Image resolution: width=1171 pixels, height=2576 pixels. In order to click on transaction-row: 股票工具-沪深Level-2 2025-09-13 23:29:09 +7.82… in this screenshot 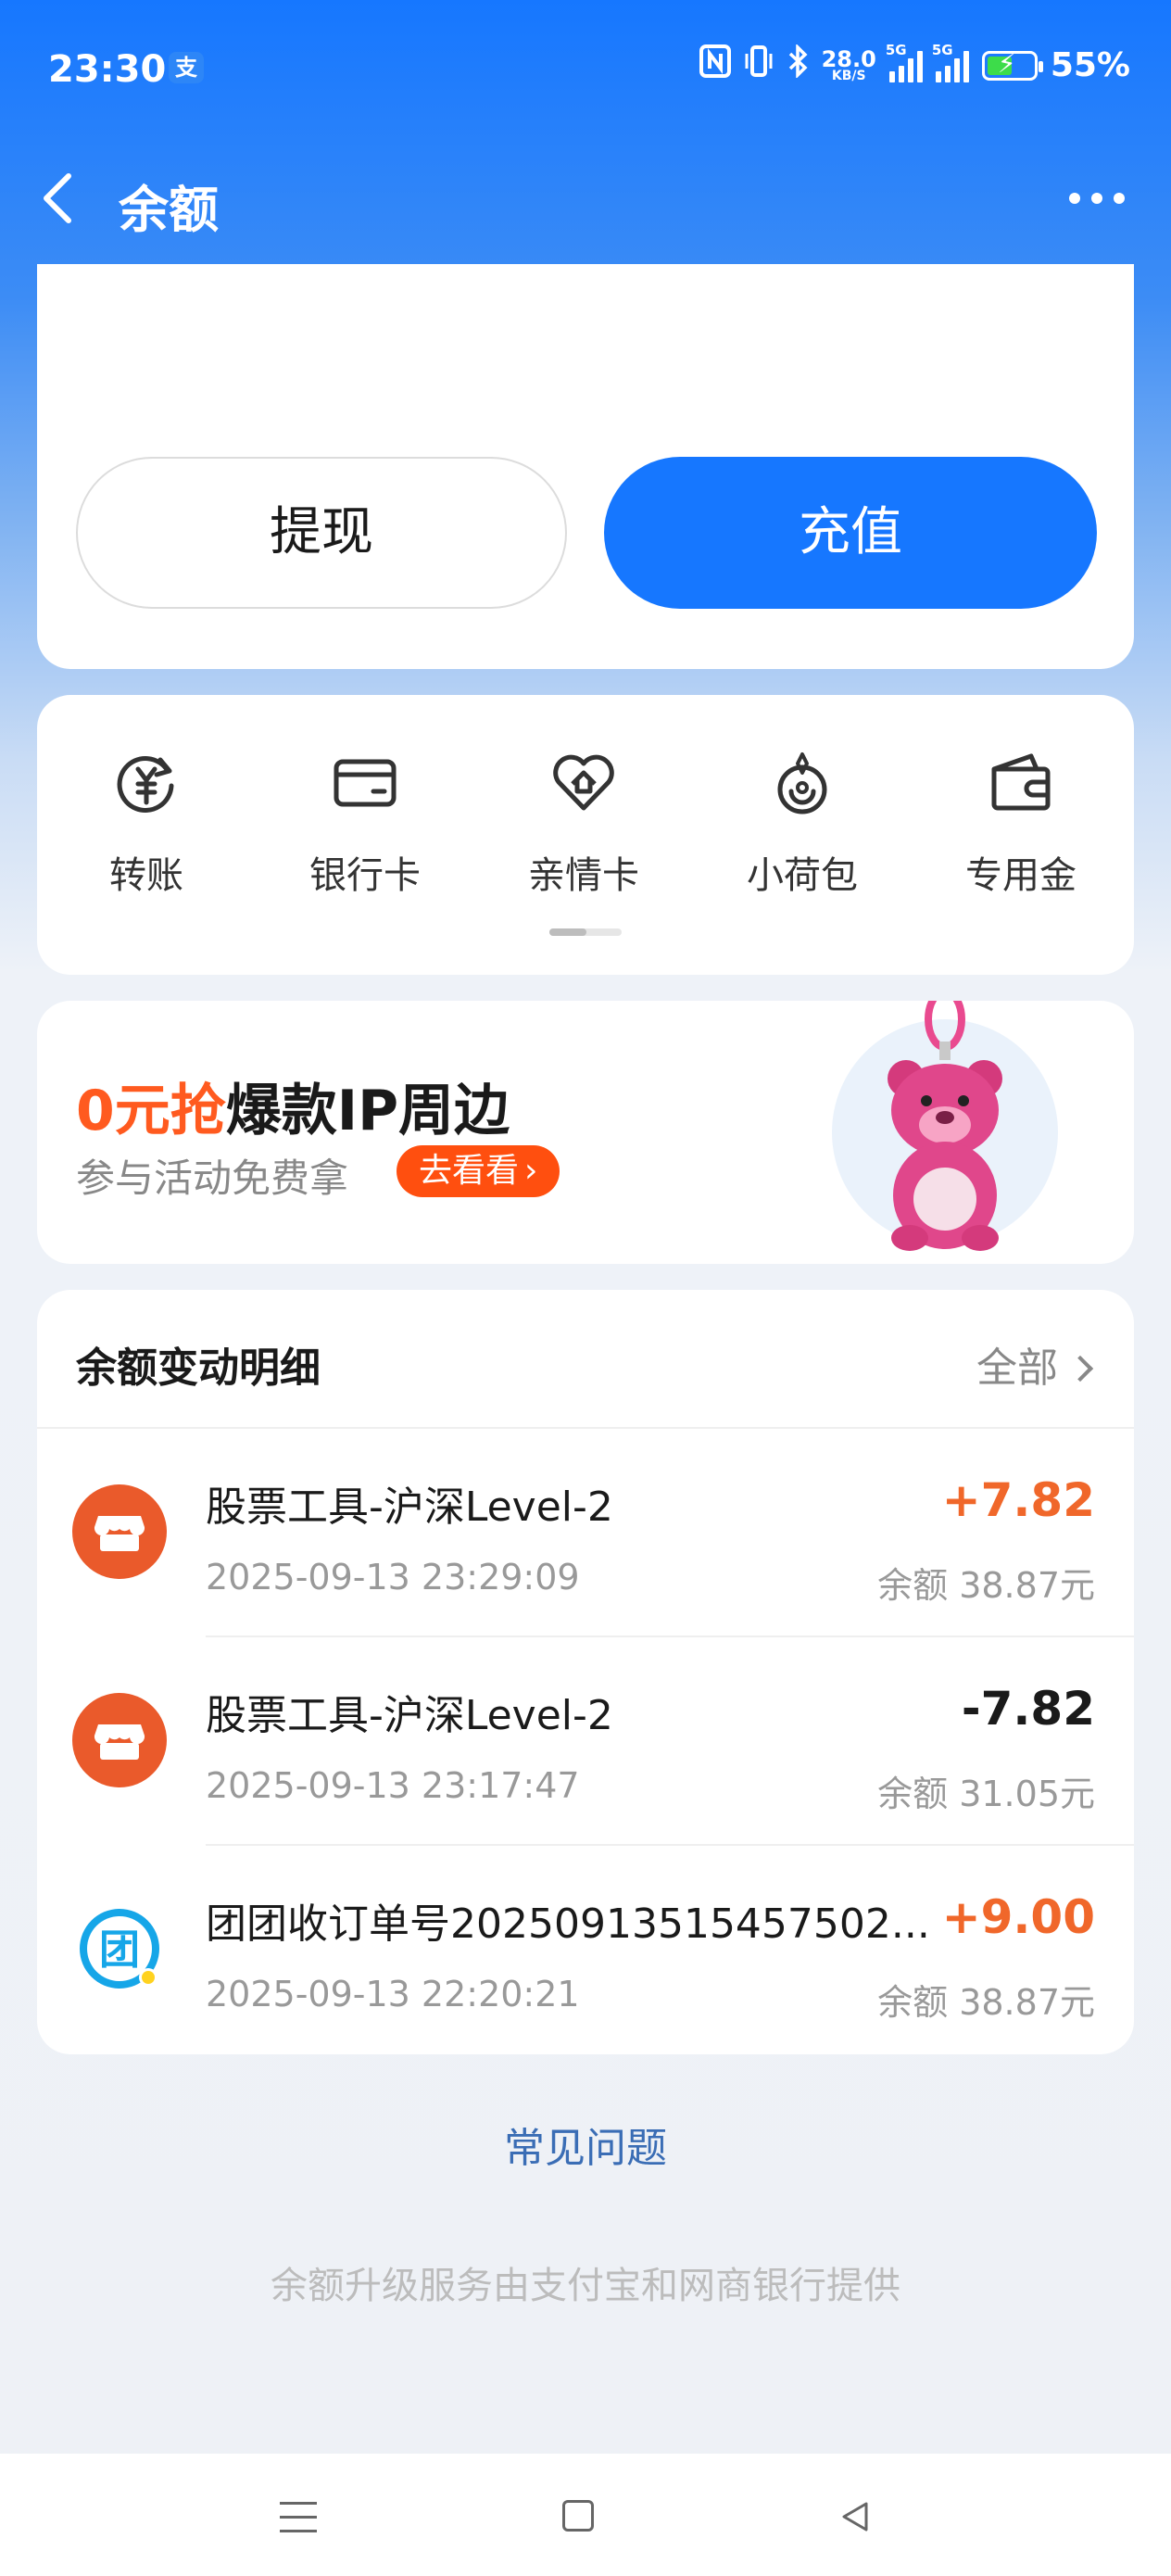, I will do `click(585, 1533)`.